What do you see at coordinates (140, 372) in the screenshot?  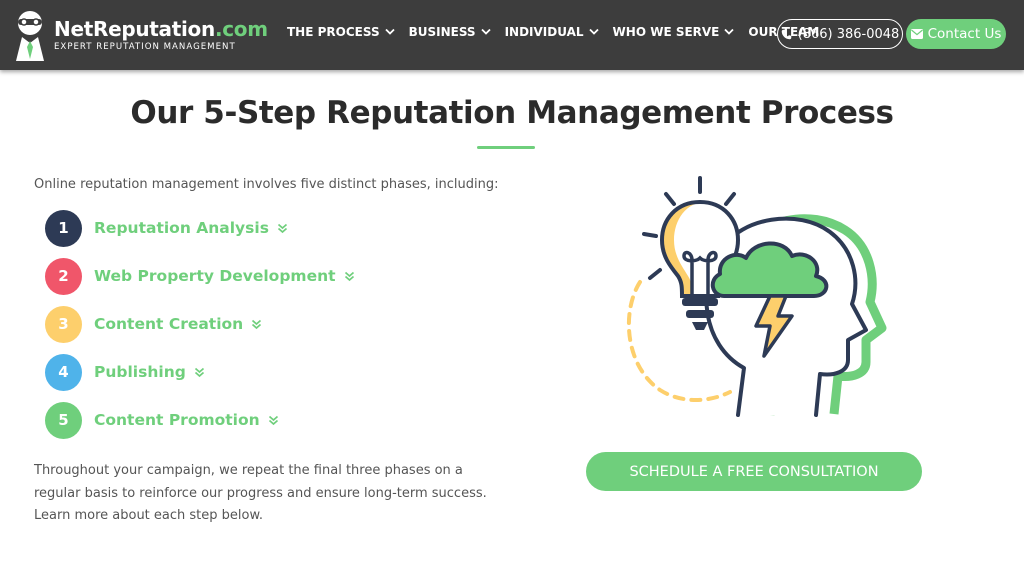 I see `step-label: Publishing` at bounding box center [140, 372].